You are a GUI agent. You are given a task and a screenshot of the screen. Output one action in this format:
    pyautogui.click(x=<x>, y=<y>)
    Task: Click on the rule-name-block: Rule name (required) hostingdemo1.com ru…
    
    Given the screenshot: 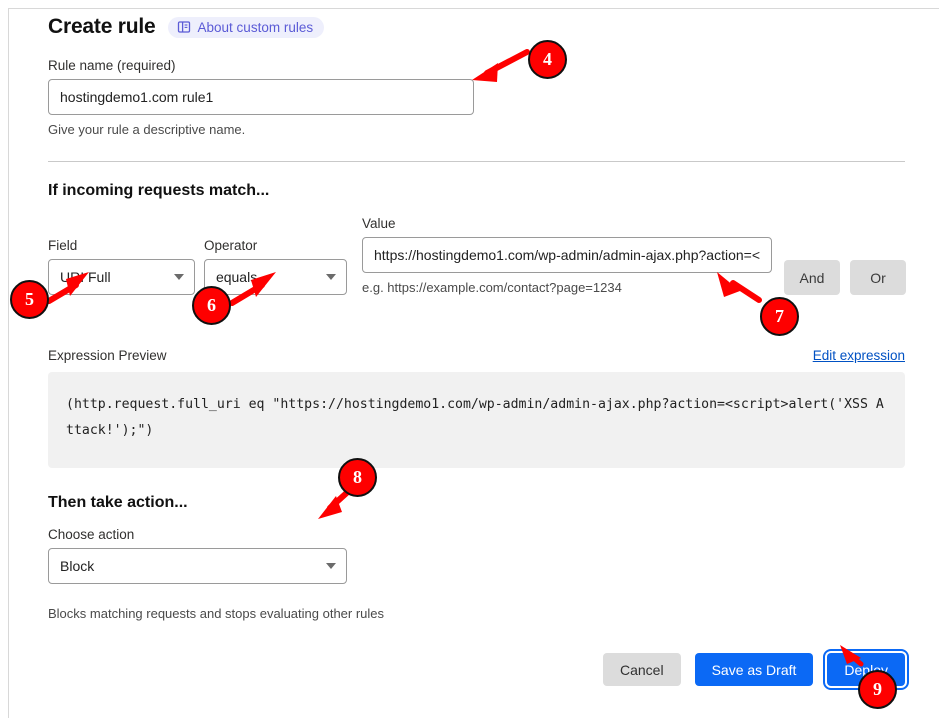 What is the action you would take?
    pyautogui.click(x=477, y=97)
    